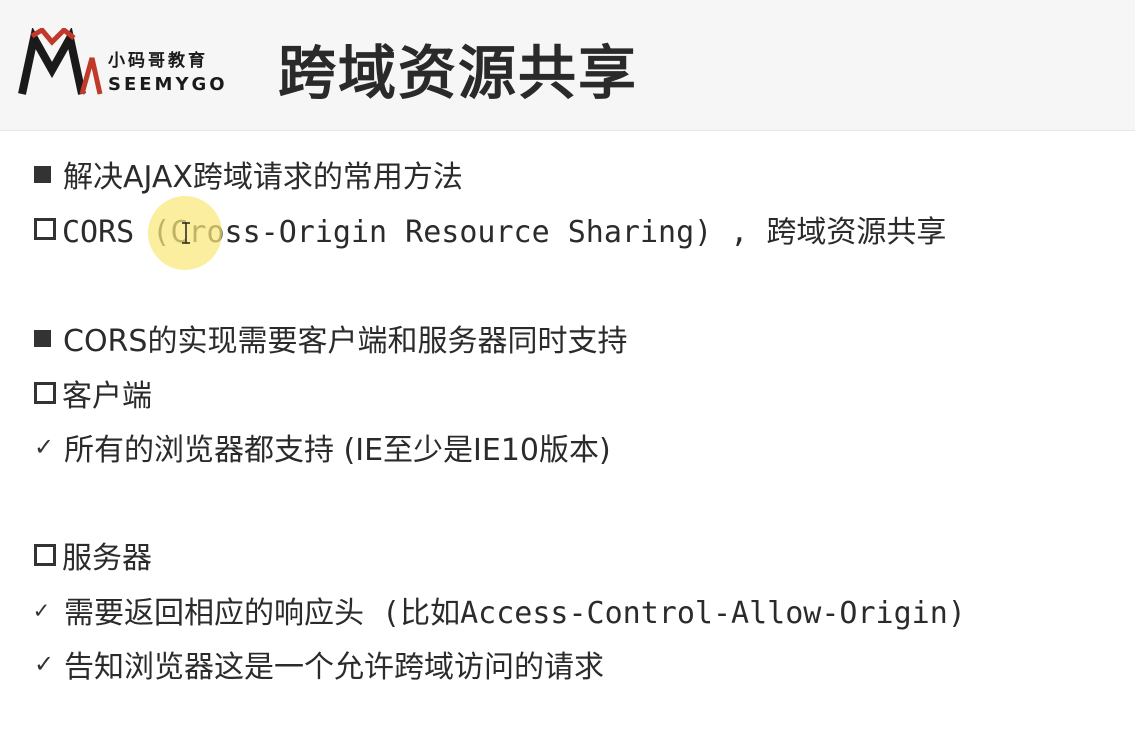 The height and width of the screenshot is (746, 1135). What do you see at coordinates (60, 61) in the screenshot?
I see `logo-m-icon` at bounding box center [60, 61].